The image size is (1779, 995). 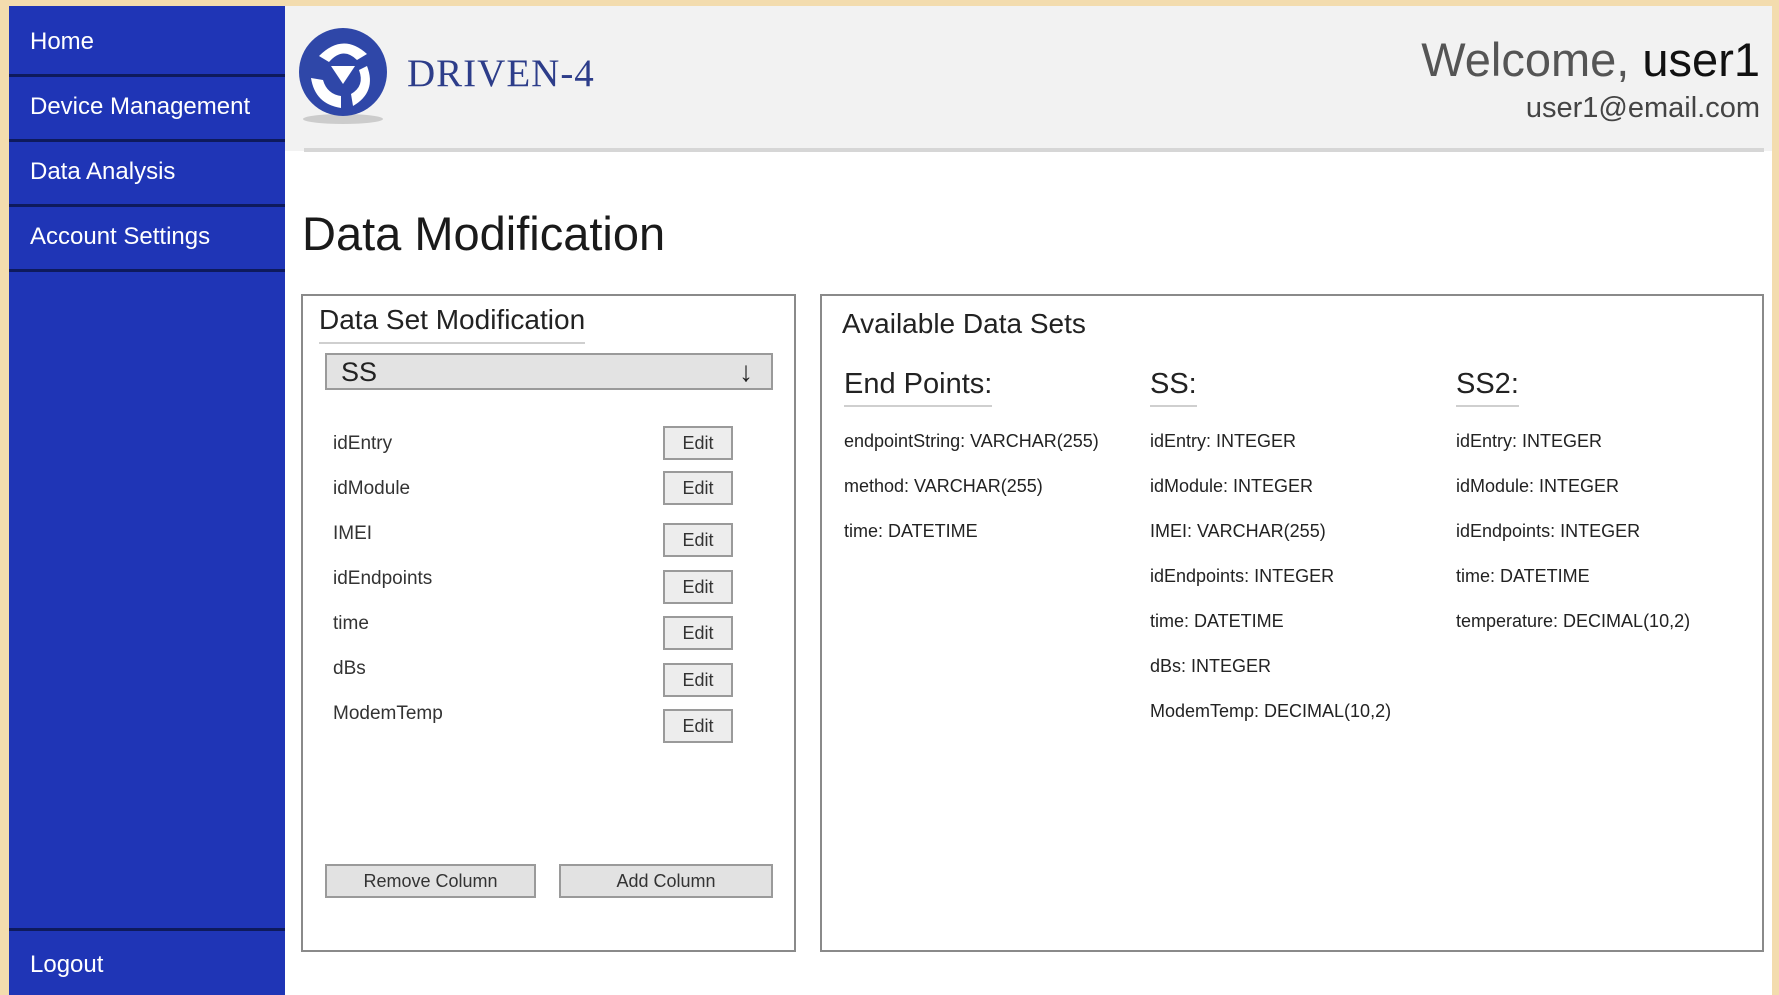 What do you see at coordinates (533, 535) in the screenshot?
I see `field-row: IMEI Edit` at bounding box center [533, 535].